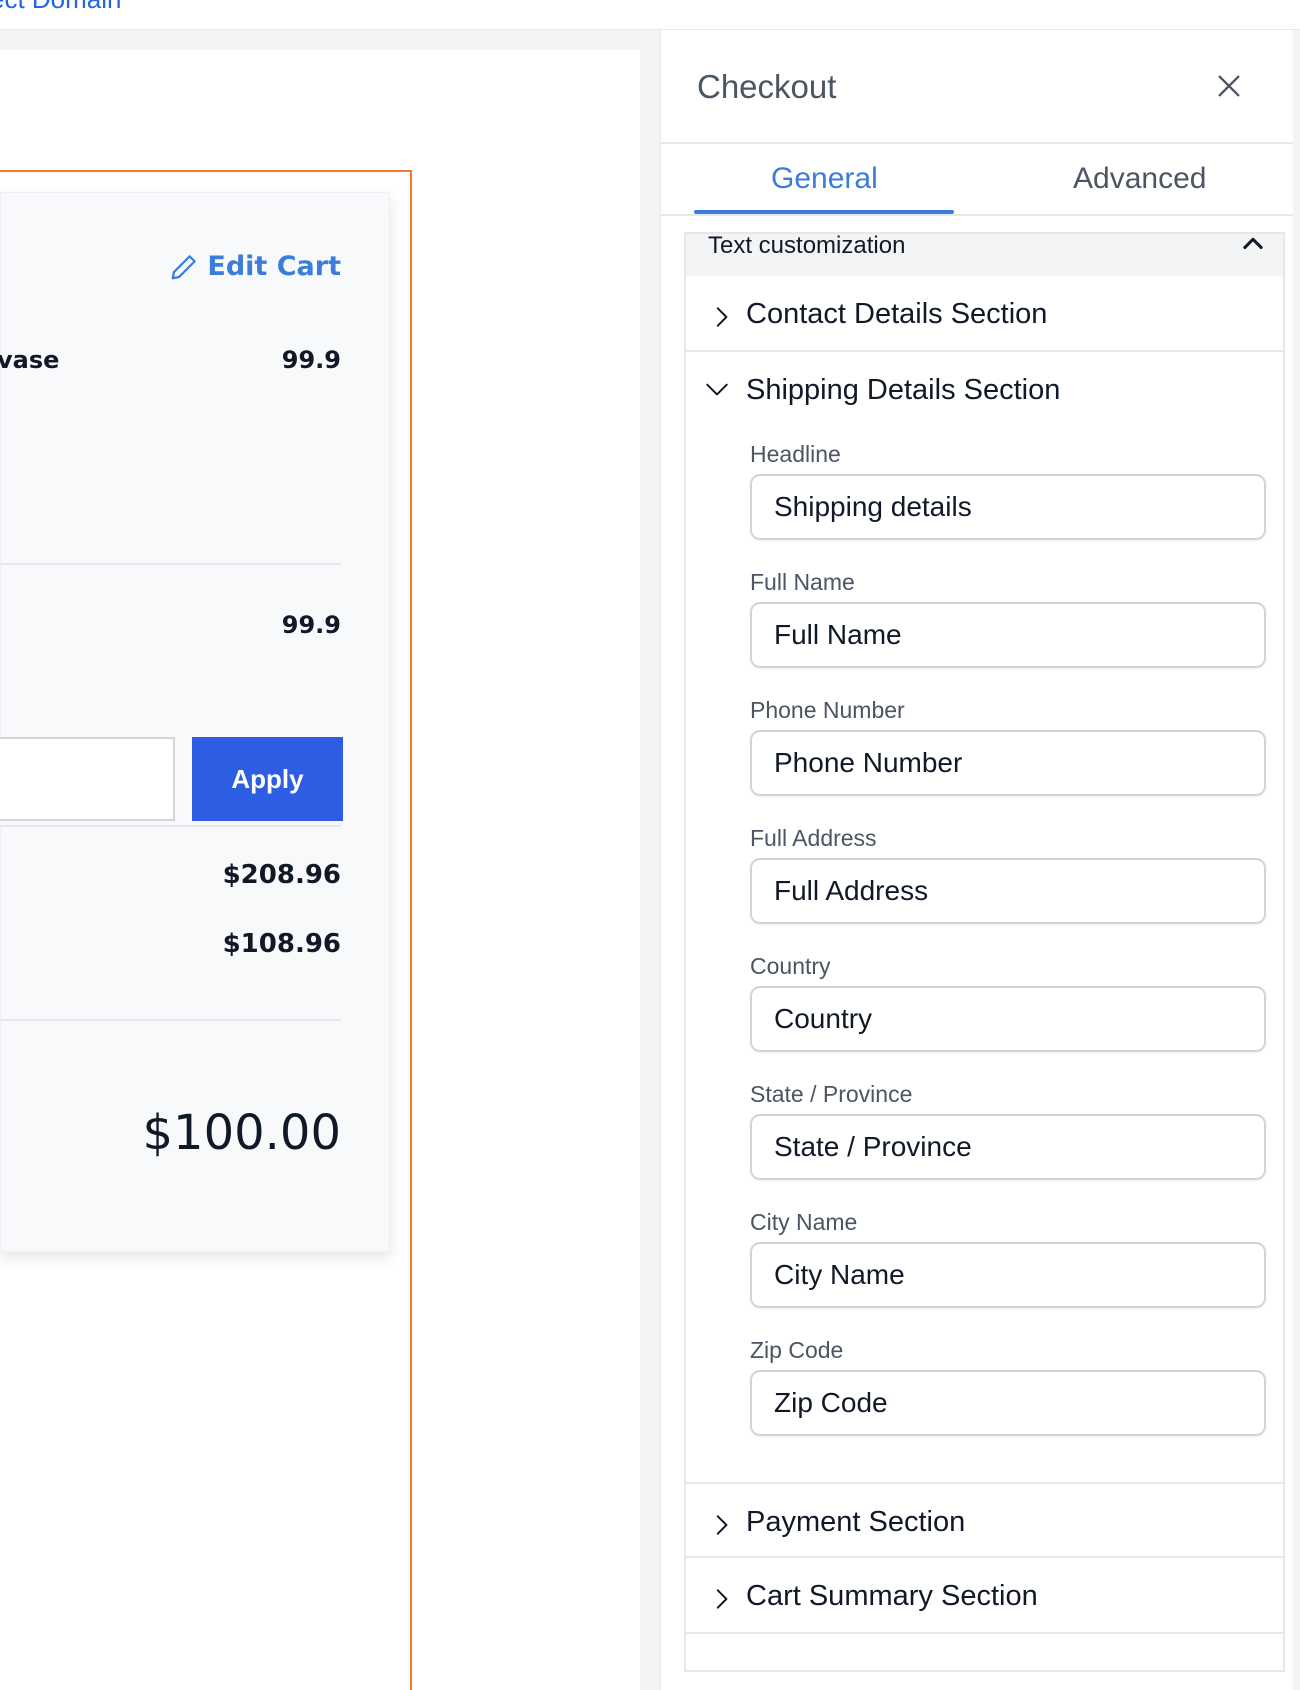  Describe the element at coordinates (795, 454) in the screenshot. I see `field-label-headline: Headline` at that location.